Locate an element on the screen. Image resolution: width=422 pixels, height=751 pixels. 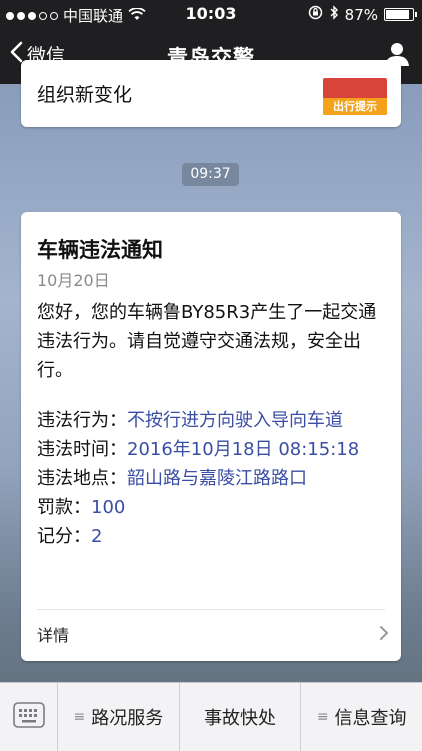
row-label: 违法地点： is located at coordinates (82, 478).